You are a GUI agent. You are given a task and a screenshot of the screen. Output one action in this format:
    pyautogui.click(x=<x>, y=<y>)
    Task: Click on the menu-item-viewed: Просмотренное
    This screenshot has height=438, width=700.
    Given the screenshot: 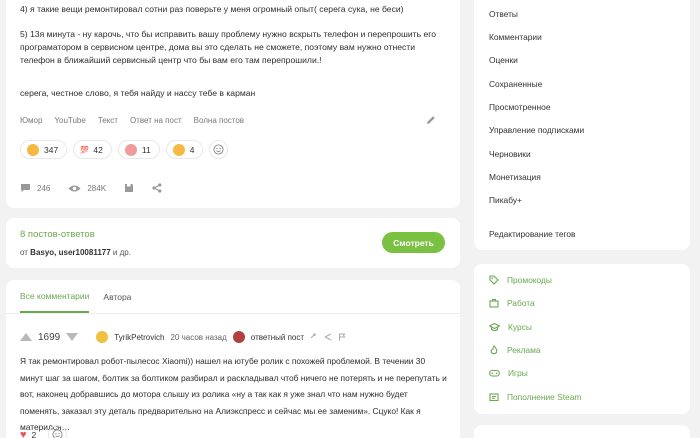 What is the action you would take?
    pyautogui.click(x=519, y=107)
    